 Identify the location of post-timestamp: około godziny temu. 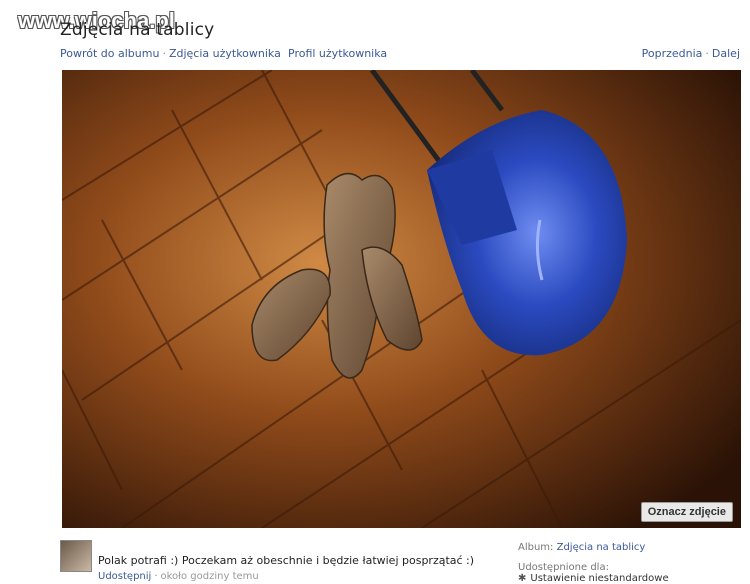
(209, 576).